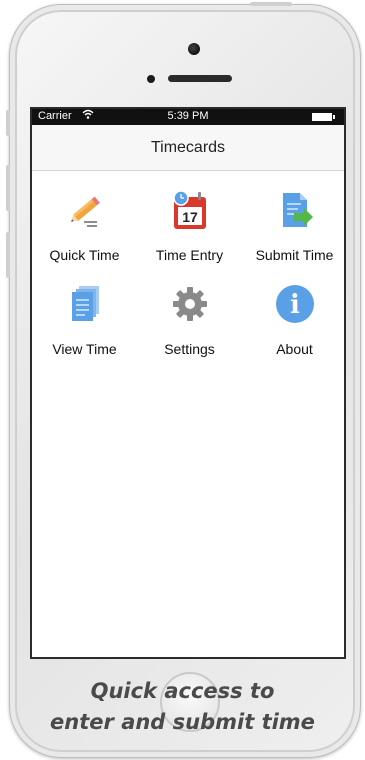  Describe the element at coordinates (271, 4) in the screenshot. I see `power-button` at that location.